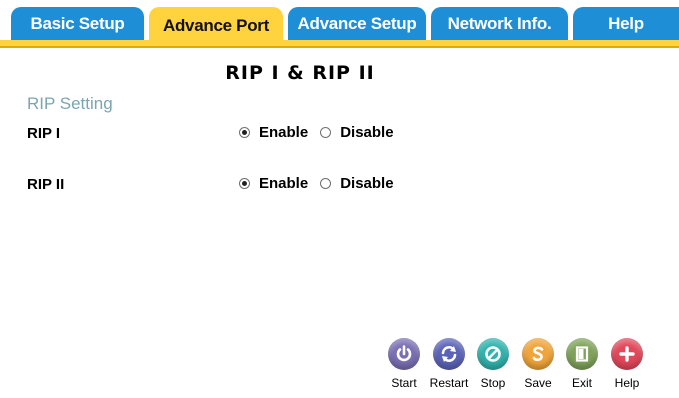 The image size is (679, 398). What do you see at coordinates (46, 184) in the screenshot?
I see `rip2-label: RIP II` at bounding box center [46, 184].